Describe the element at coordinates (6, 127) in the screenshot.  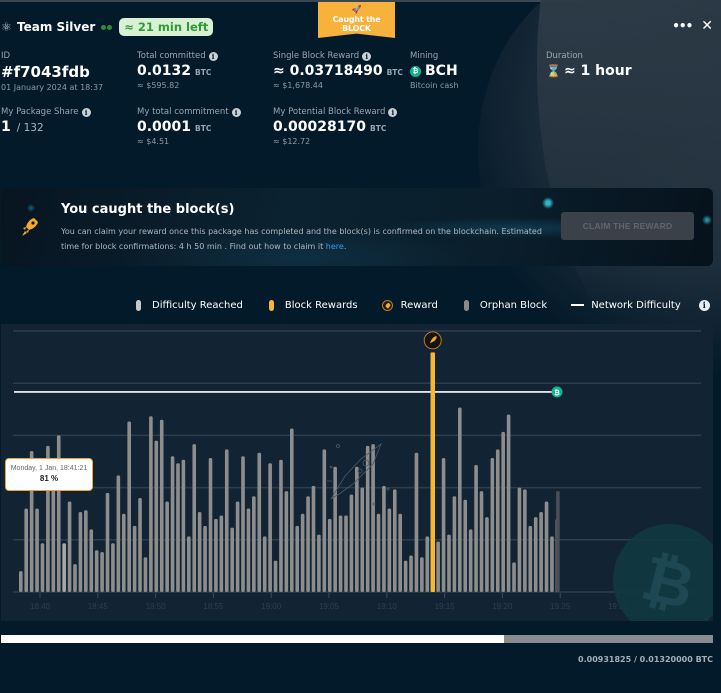
I see `package-share-value: 1` at that location.